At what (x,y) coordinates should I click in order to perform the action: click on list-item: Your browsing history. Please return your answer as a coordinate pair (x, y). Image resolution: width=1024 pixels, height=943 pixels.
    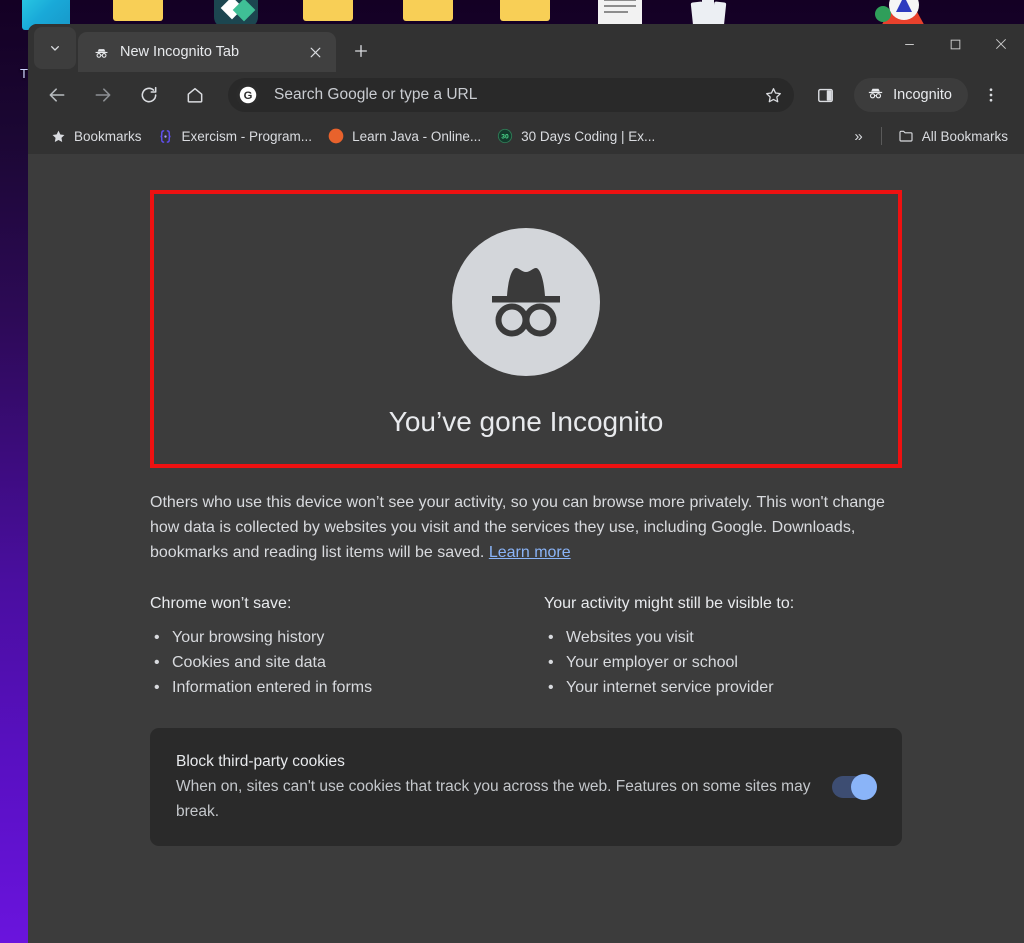
    Looking at the image, I should click on (326, 637).